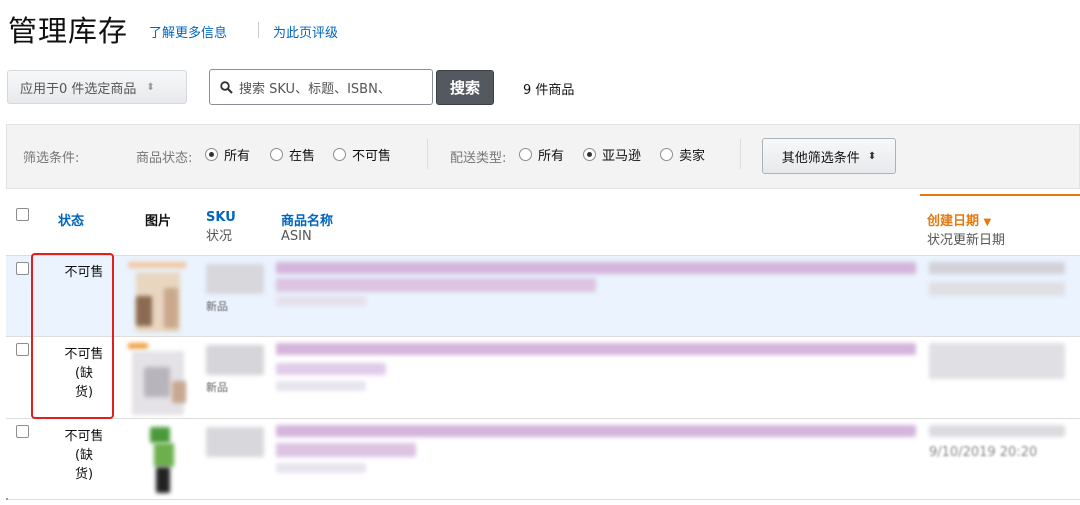 Image resolution: width=1080 pixels, height=505 pixels. Describe the element at coordinates (221, 227) in the screenshot. I see `column-sku: SKU 状况` at that location.